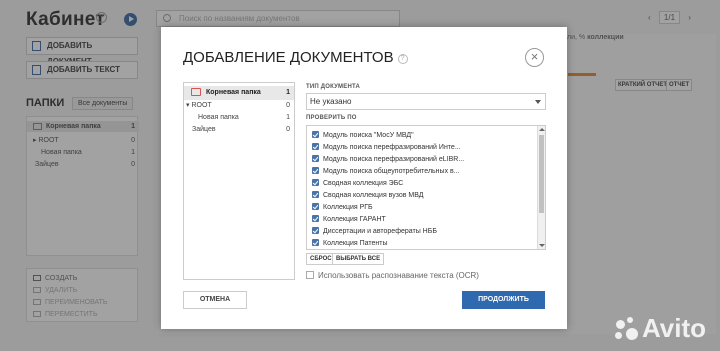  Describe the element at coordinates (331, 118) in the screenshot. I see `check-by-label: ПРОВЕРИТЬ ПО` at that location.